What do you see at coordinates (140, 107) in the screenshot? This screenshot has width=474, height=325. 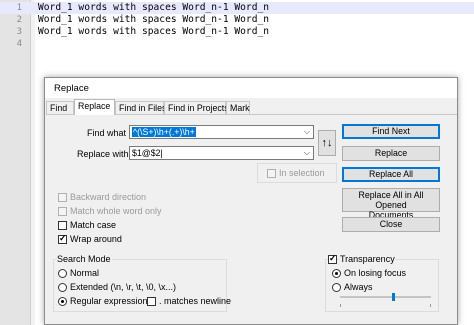 I see `tab-find-in-files: Find in Files` at bounding box center [140, 107].